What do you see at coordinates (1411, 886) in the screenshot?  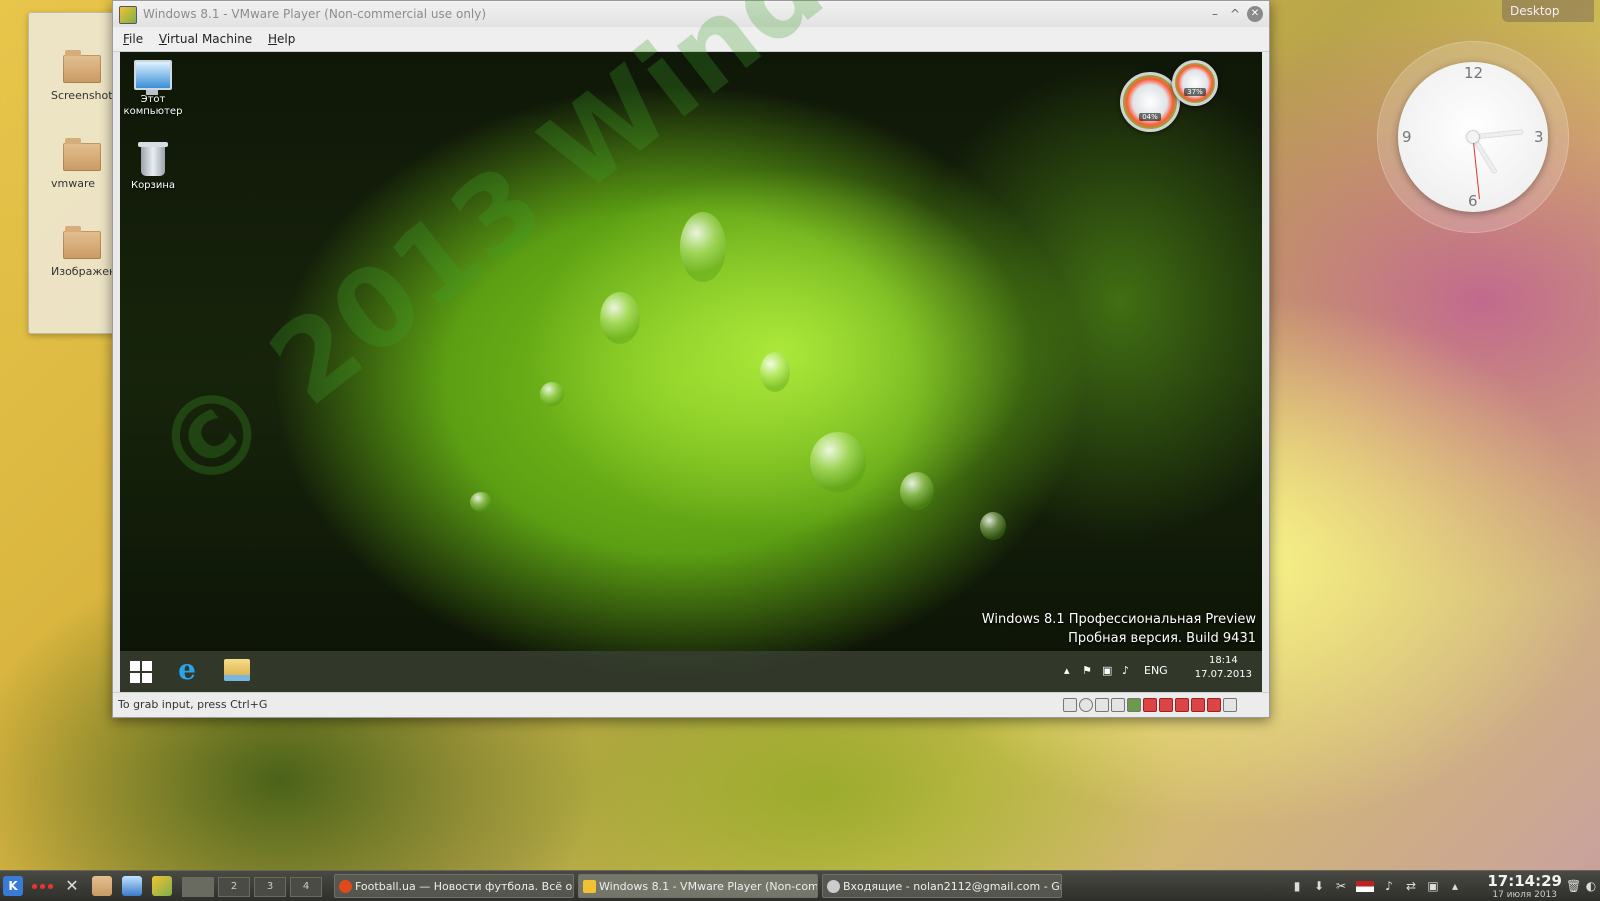 I see `network-icon: ⇄` at bounding box center [1411, 886].